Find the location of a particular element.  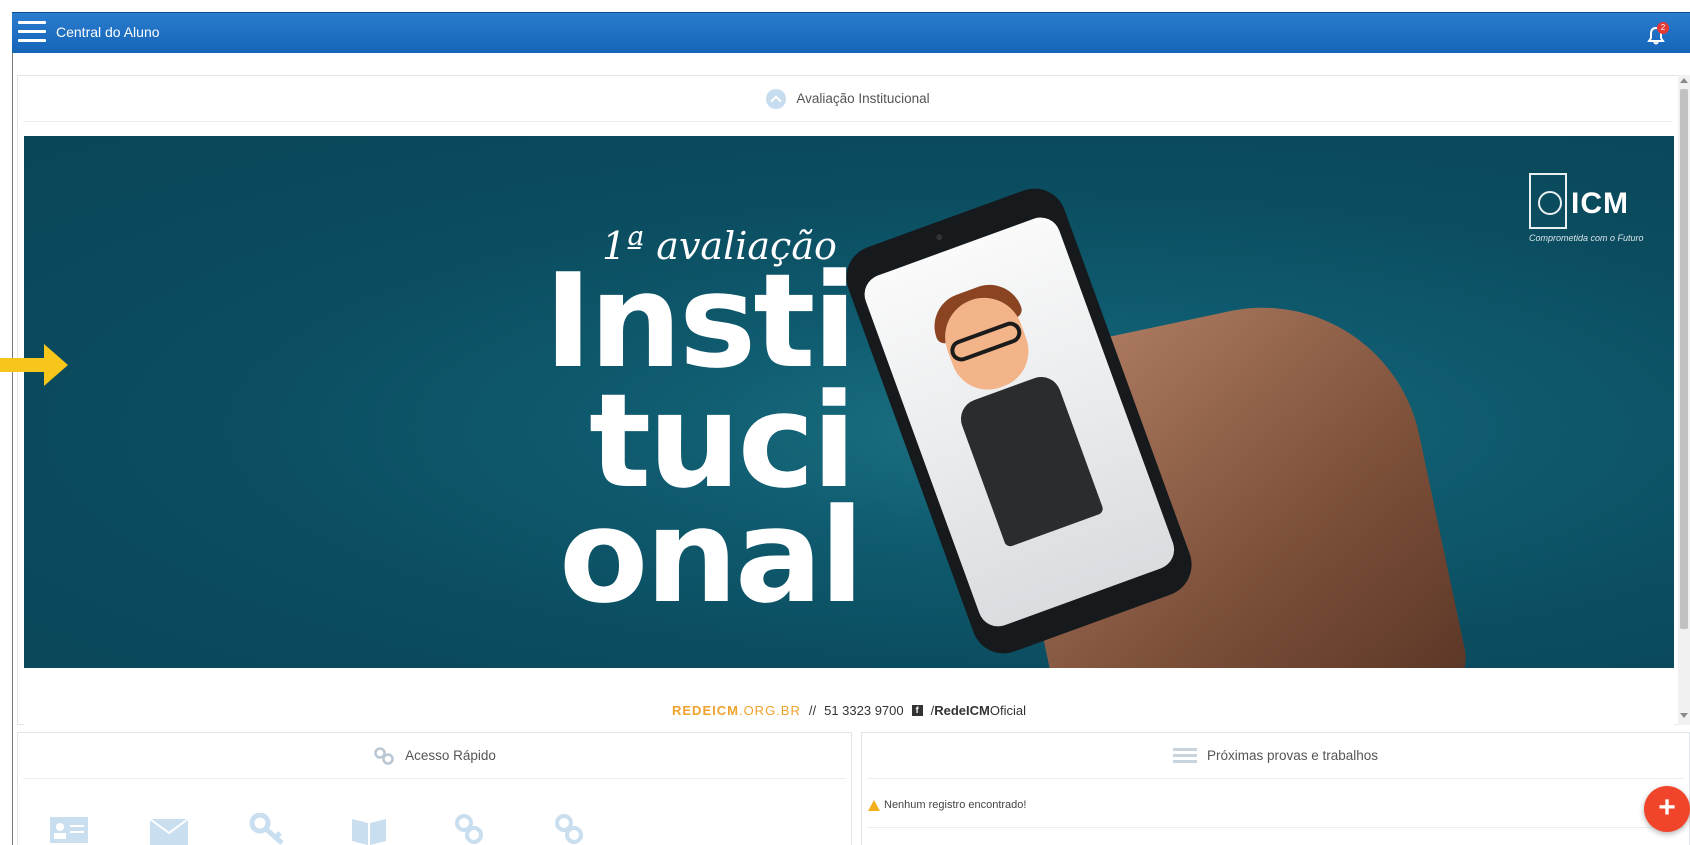

phone-number: 51 3323 9700 is located at coordinates (864, 710).